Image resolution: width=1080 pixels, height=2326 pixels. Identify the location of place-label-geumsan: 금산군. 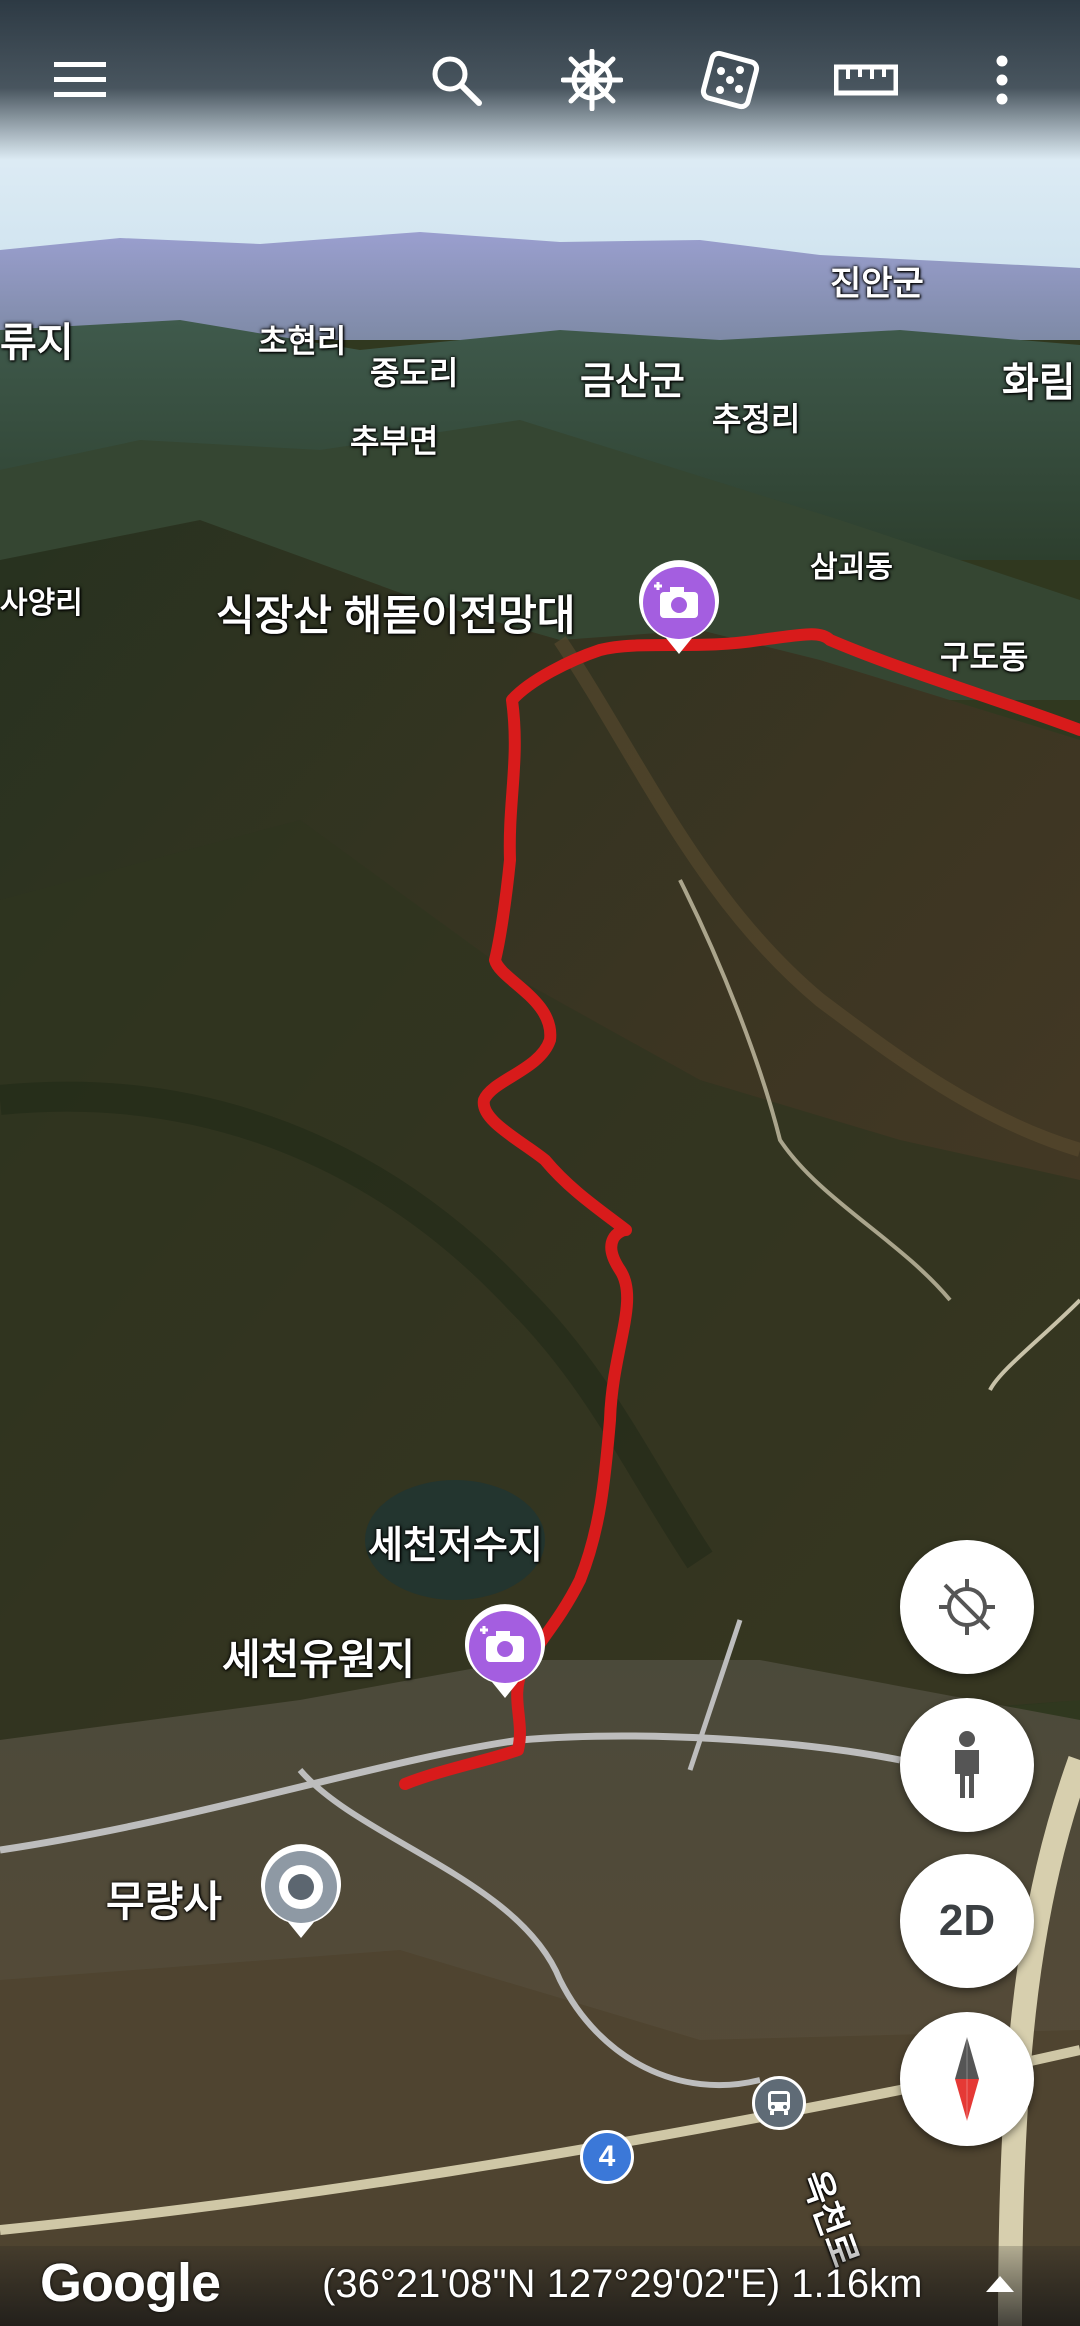
(632, 377).